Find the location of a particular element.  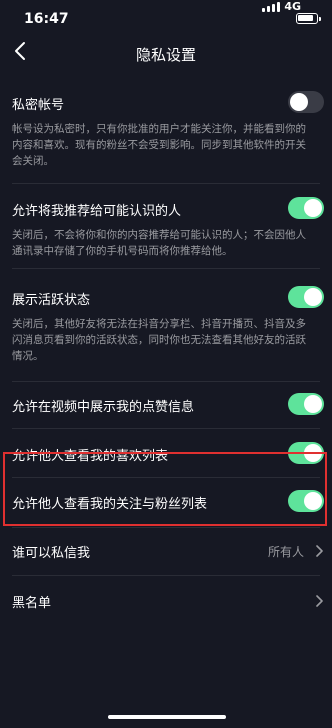

setting-title: 允许他人查看我的喜欢列表 is located at coordinates (90, 456).